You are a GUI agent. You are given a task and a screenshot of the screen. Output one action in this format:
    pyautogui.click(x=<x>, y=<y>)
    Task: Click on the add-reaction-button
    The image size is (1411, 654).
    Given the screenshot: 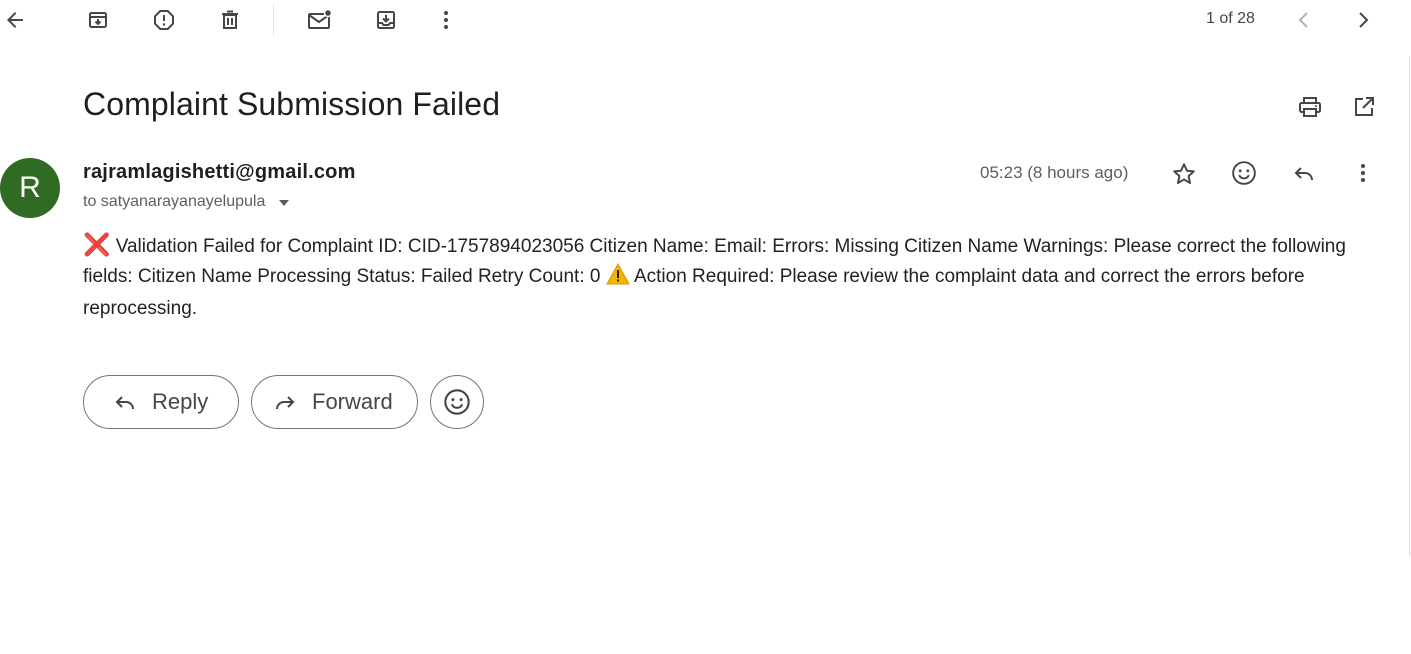 What is the action you would take?
    pyautogui.click(x=1244, y=173)
    